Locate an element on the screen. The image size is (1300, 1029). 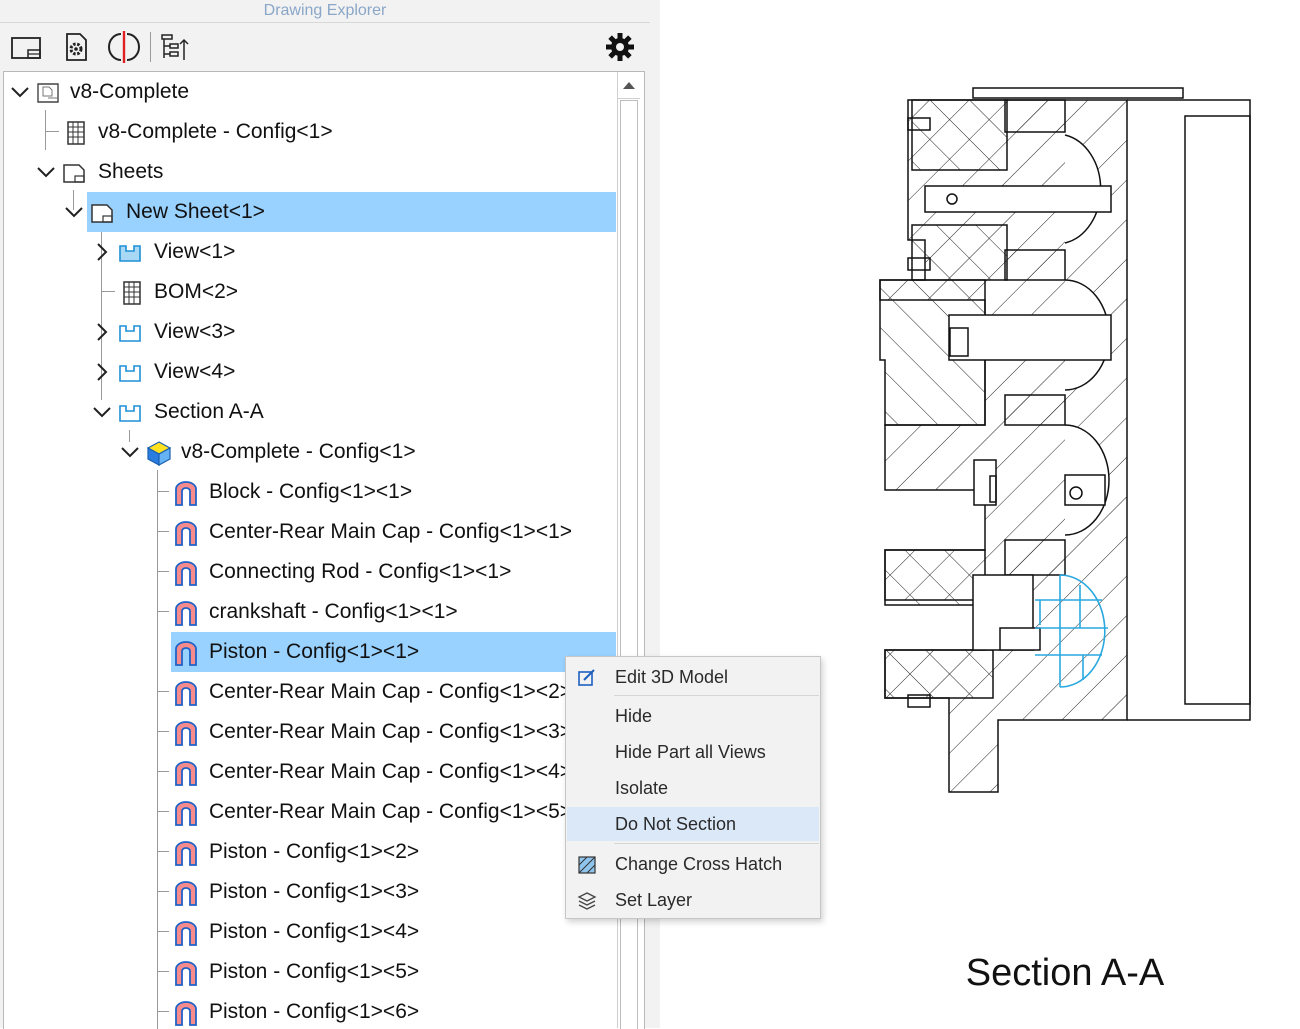
menu-item-set-layer: Set Layer is located at coordinates (693, 900).